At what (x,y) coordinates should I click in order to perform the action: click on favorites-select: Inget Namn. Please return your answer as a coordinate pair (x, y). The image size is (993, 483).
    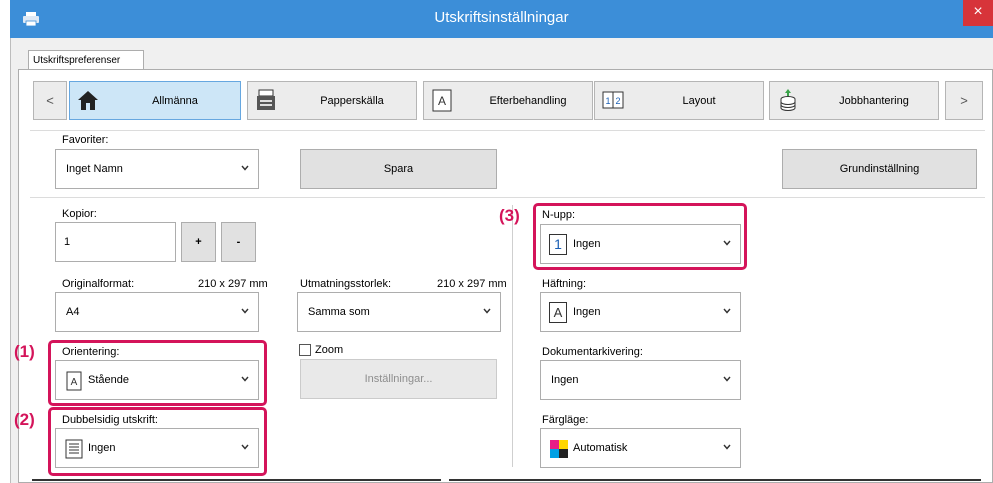
    Looking at the image, I should click on (157, 169).